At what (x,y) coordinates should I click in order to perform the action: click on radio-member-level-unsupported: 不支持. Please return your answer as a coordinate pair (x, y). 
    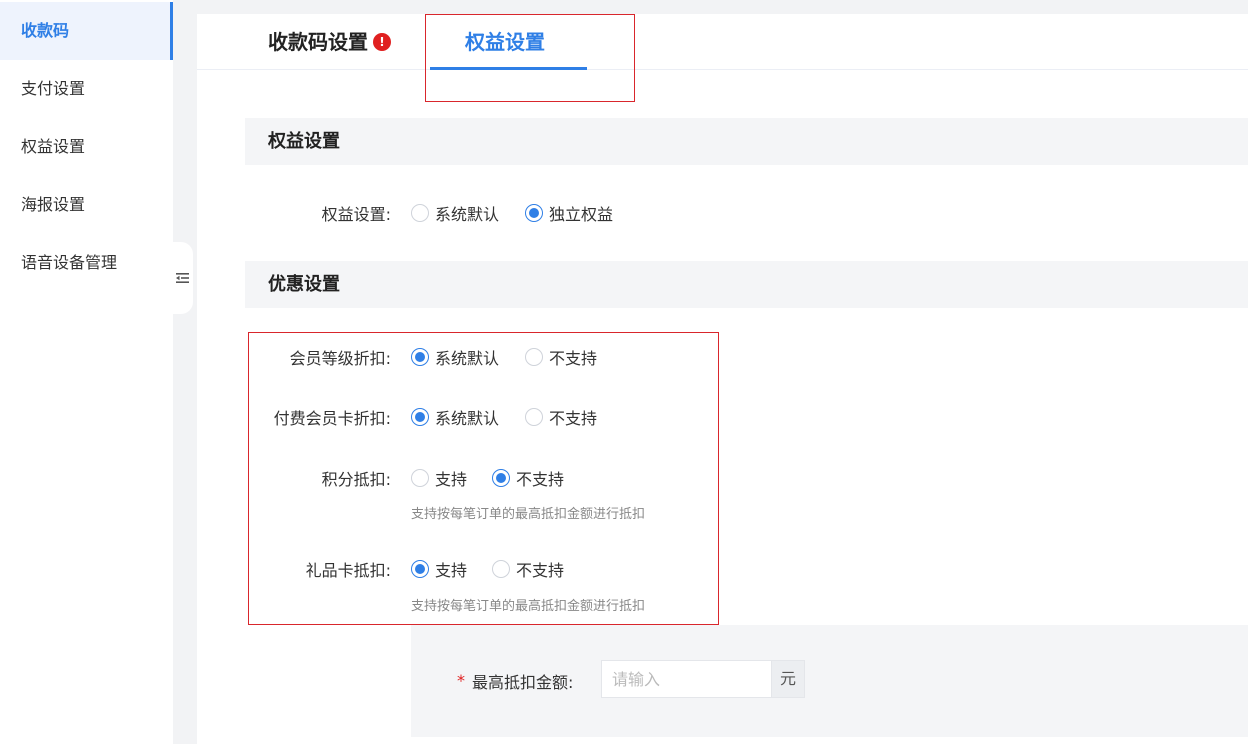
    Looking at the image, I should click on (561, 357).